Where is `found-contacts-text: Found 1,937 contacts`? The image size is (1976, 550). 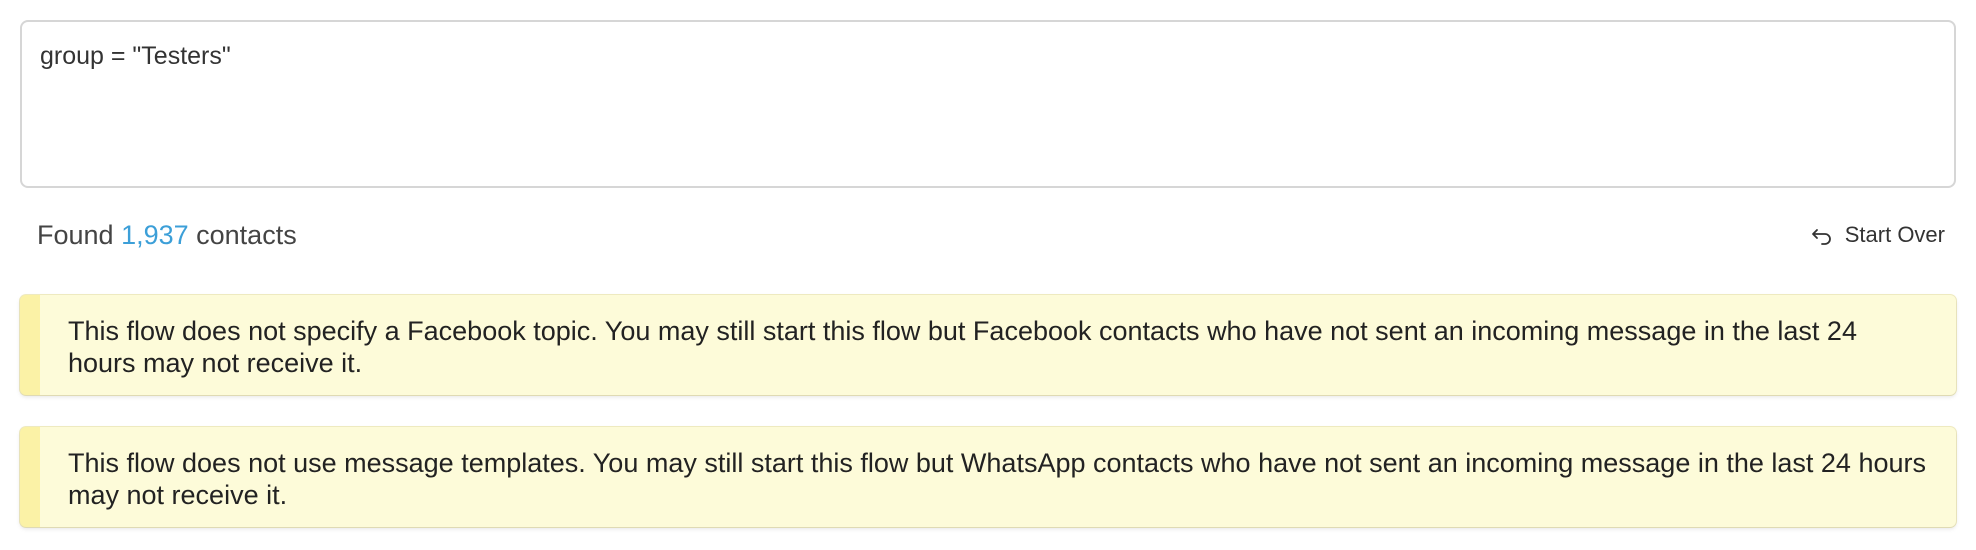 found-contacts-text: Found 1,937 contacts is located at coordinates (167, 235).